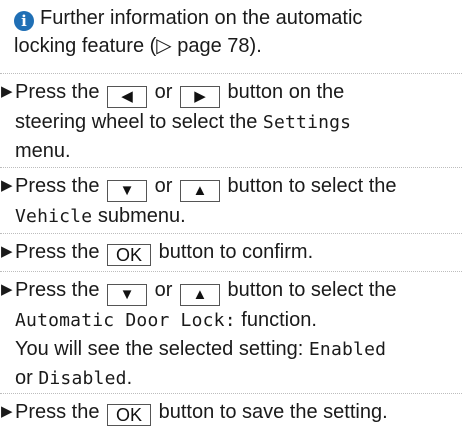 The height and width of the screenshot is (430, 462). I want to click on info-text-line2-suffix: page 78)., so click(216, 46).